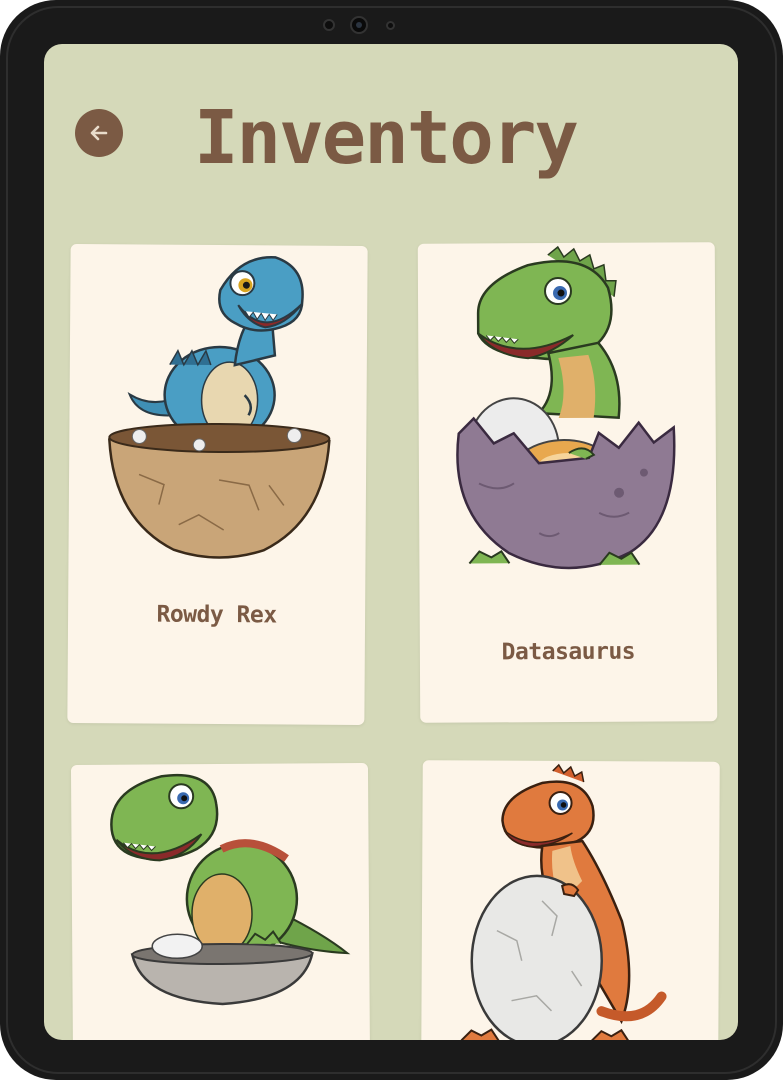  Describe the element at coordinates (359, 25) in the screenshot. I see `front-camera` at that location.